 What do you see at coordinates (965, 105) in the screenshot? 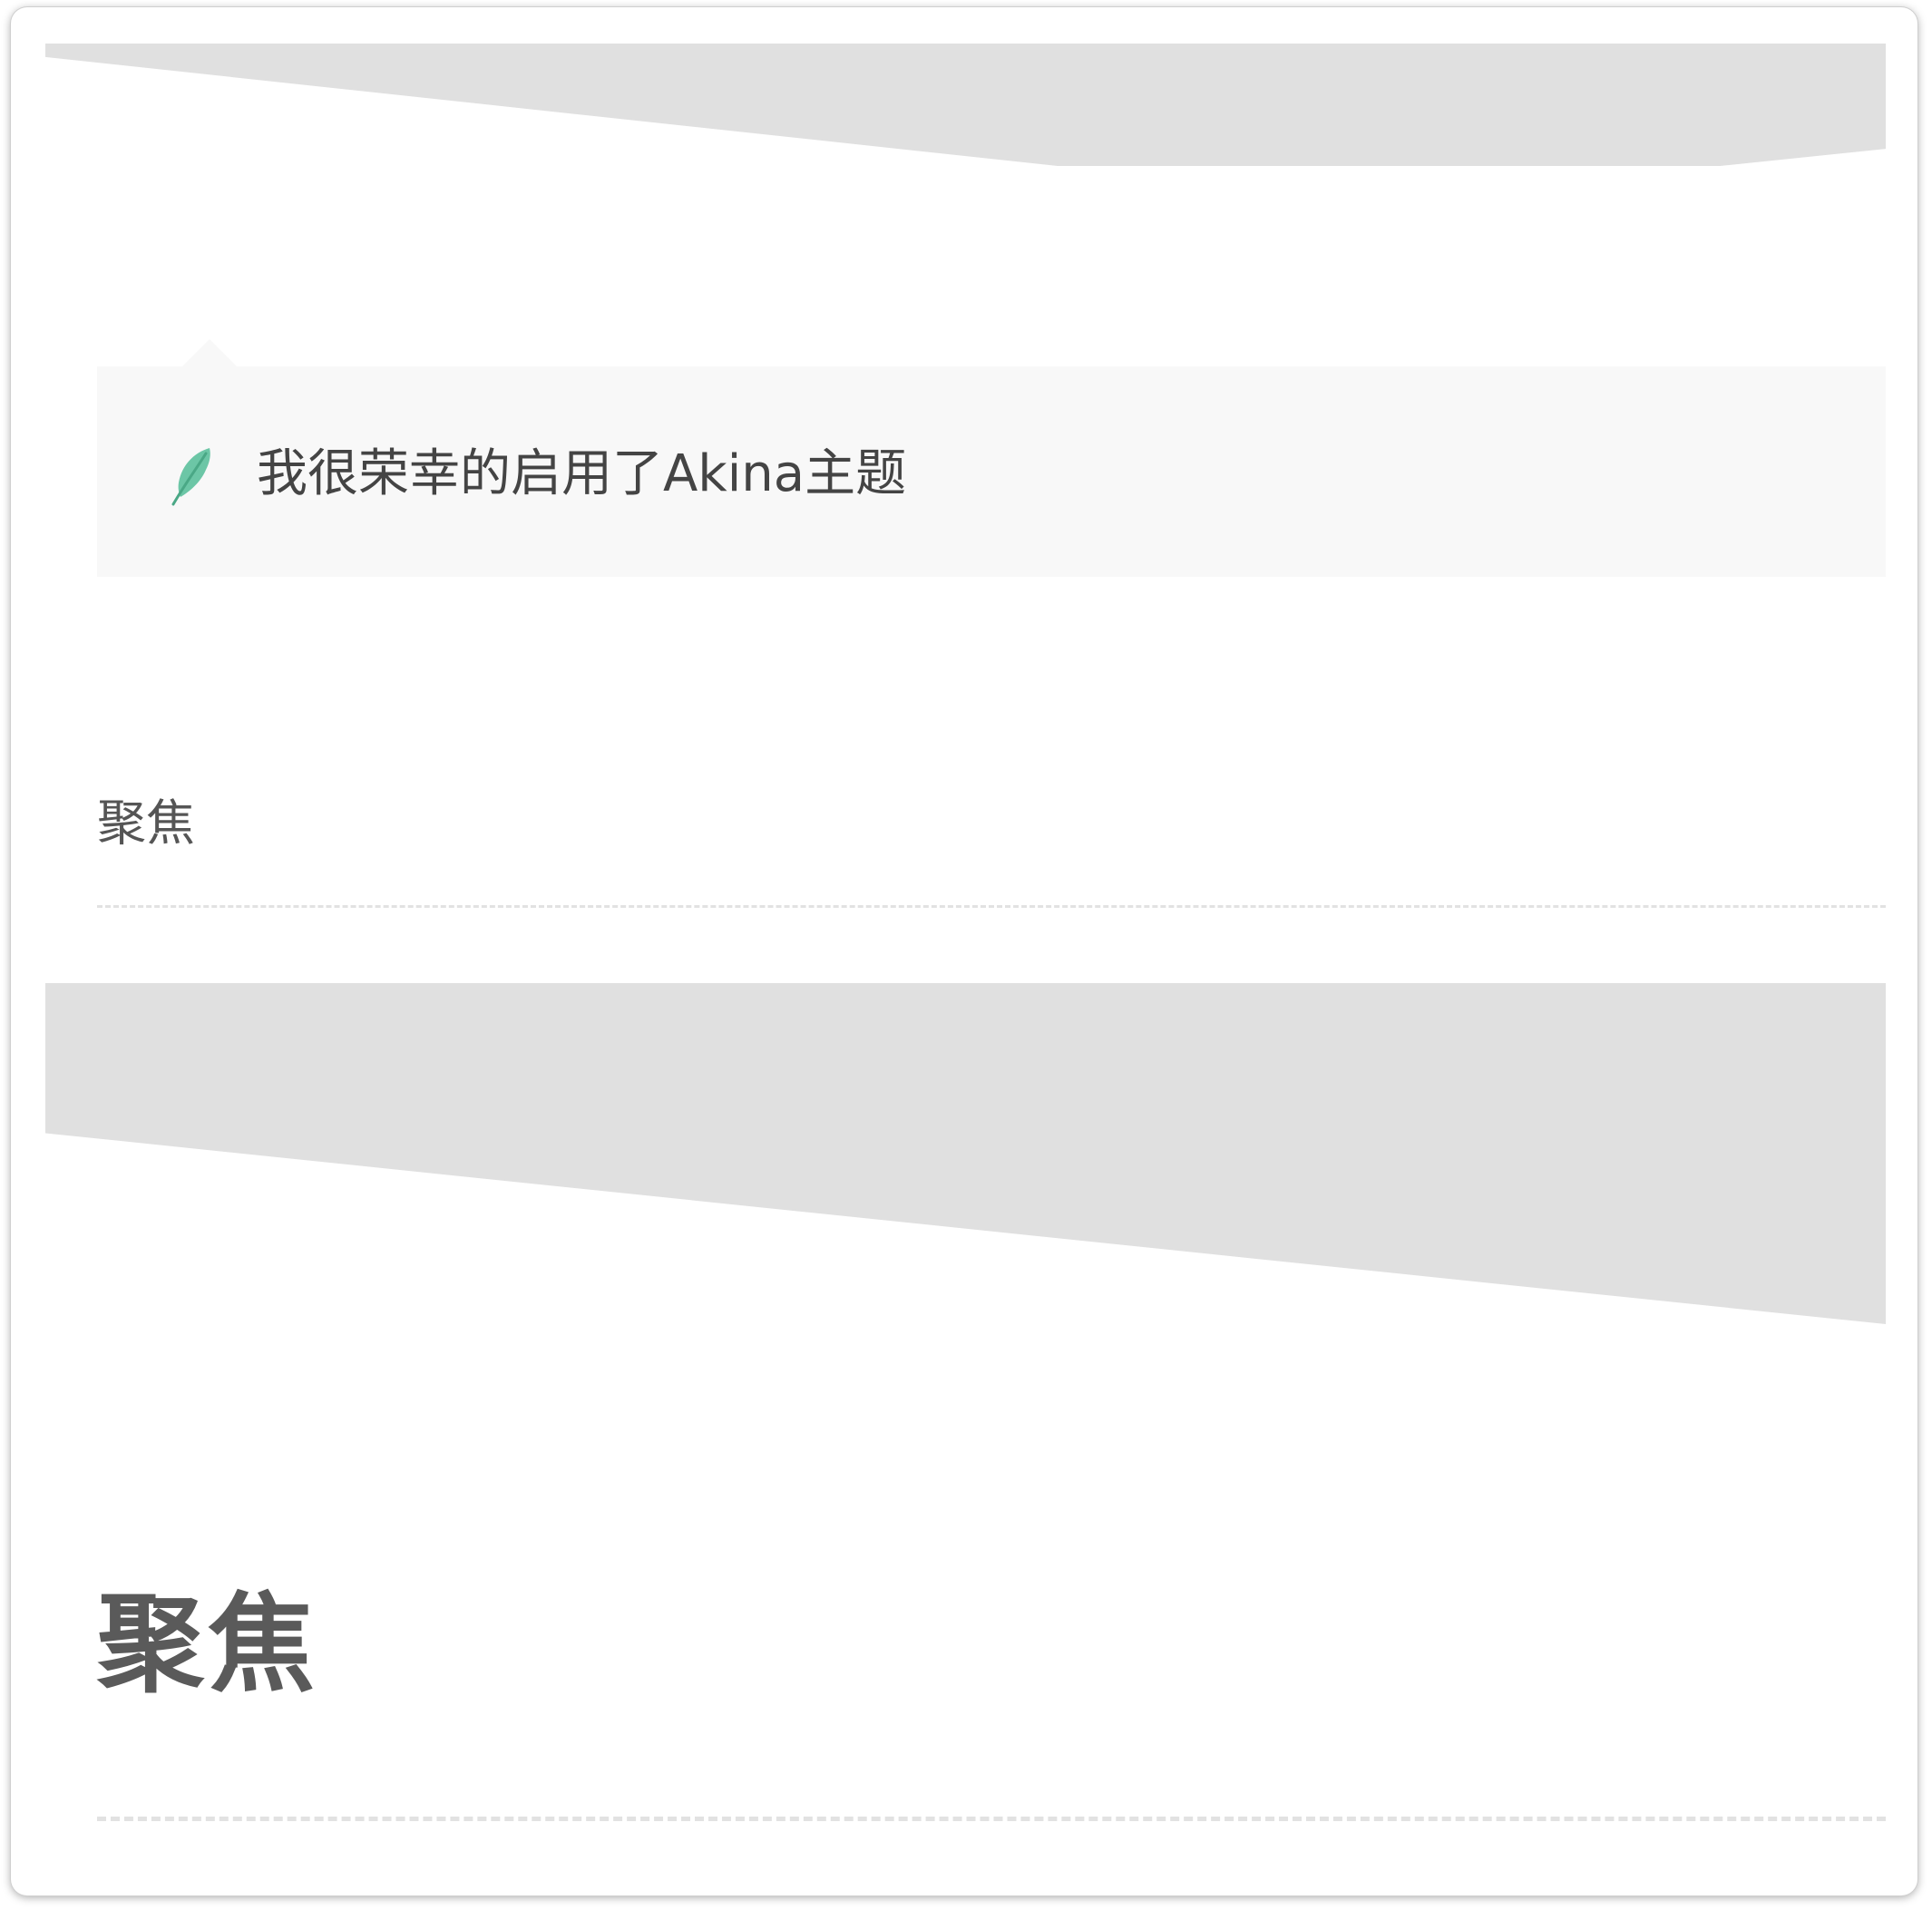
I see `top-banner-image` at bounding box center [965, 105].